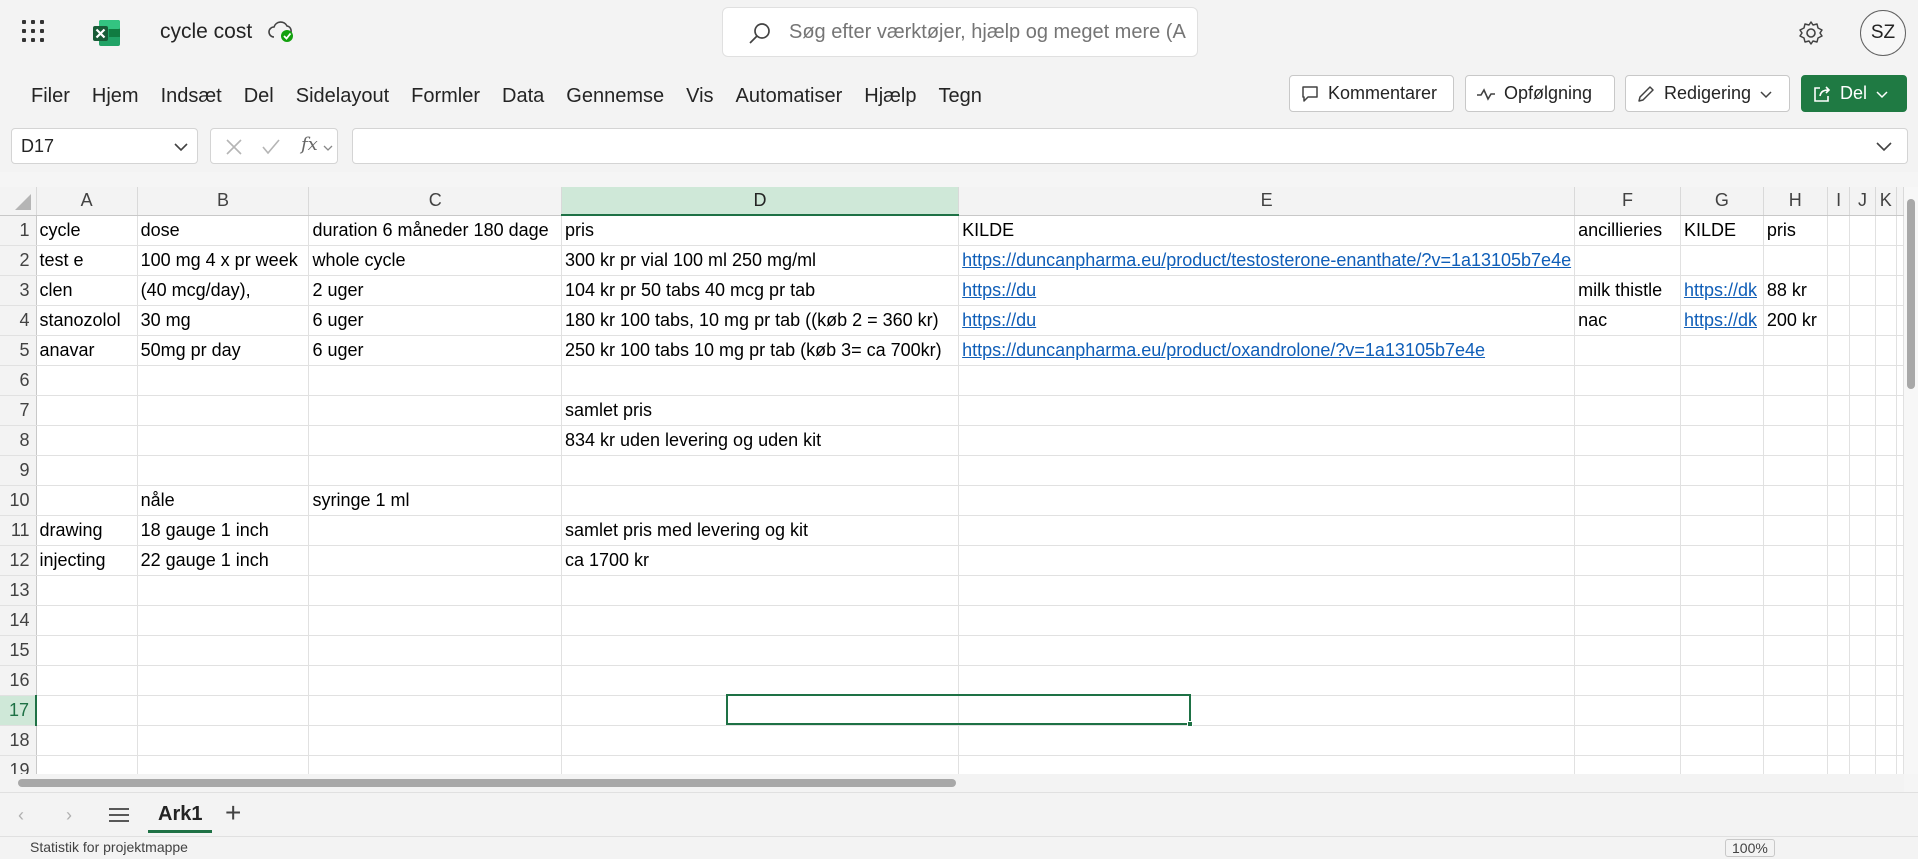  Describe the element at coordinates (223, 260) in the screenshot. I see `cell-b2: 100 mg 4 x pr week` at that location.